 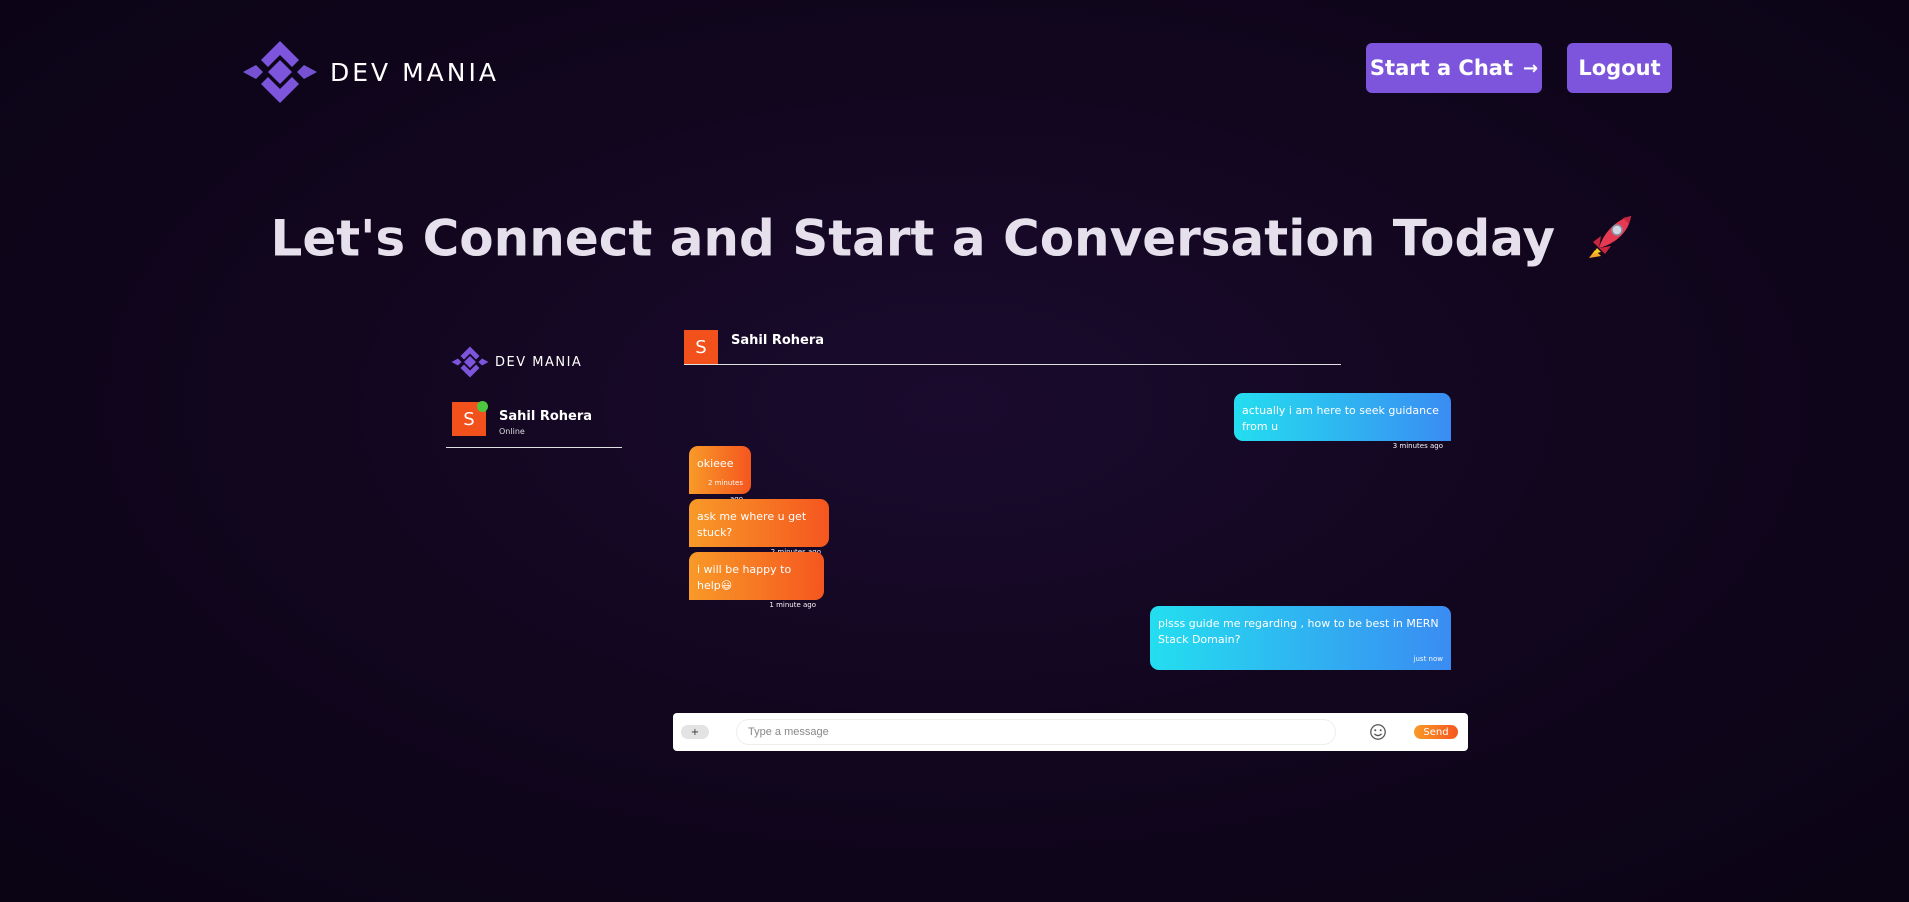 I want to click on avatar: S, so click(x=470, y=418).